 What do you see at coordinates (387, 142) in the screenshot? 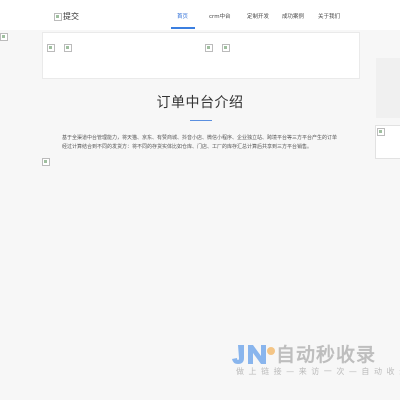
I see `floating-side-card` at bounding box center [387, 142].